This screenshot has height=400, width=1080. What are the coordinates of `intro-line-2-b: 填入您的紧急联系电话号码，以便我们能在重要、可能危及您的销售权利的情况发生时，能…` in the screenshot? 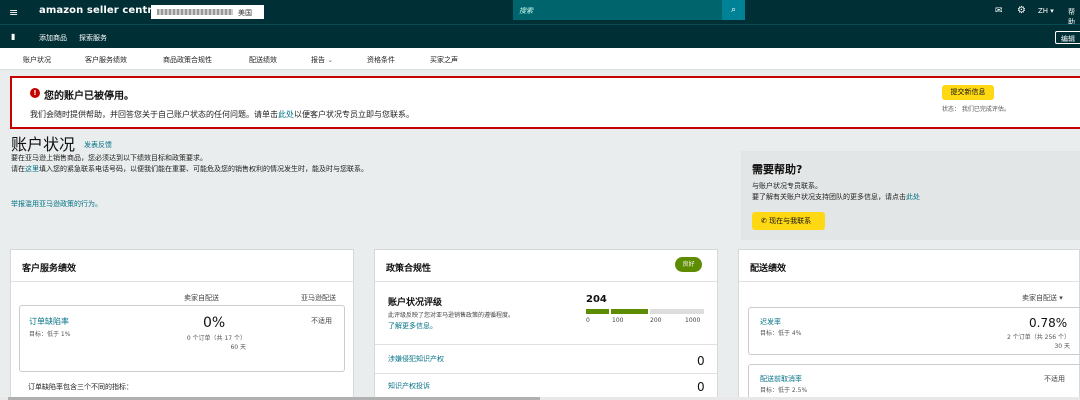 It's located at (203, 169).